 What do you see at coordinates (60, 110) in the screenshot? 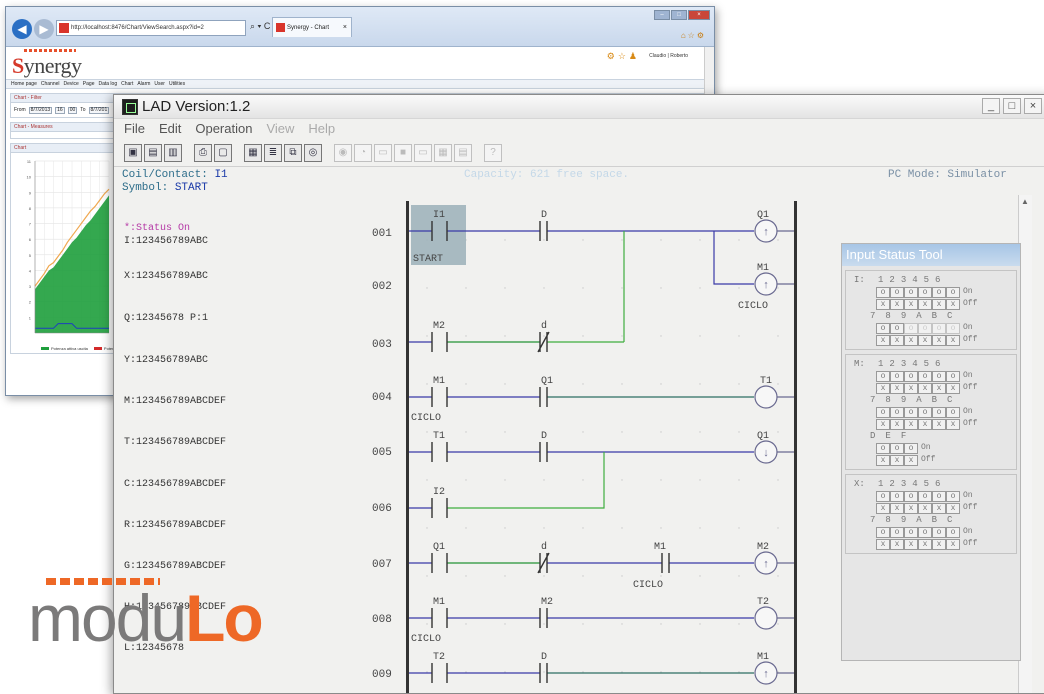
I see `from-hour-input: 16` at bounding box center [60, 110].